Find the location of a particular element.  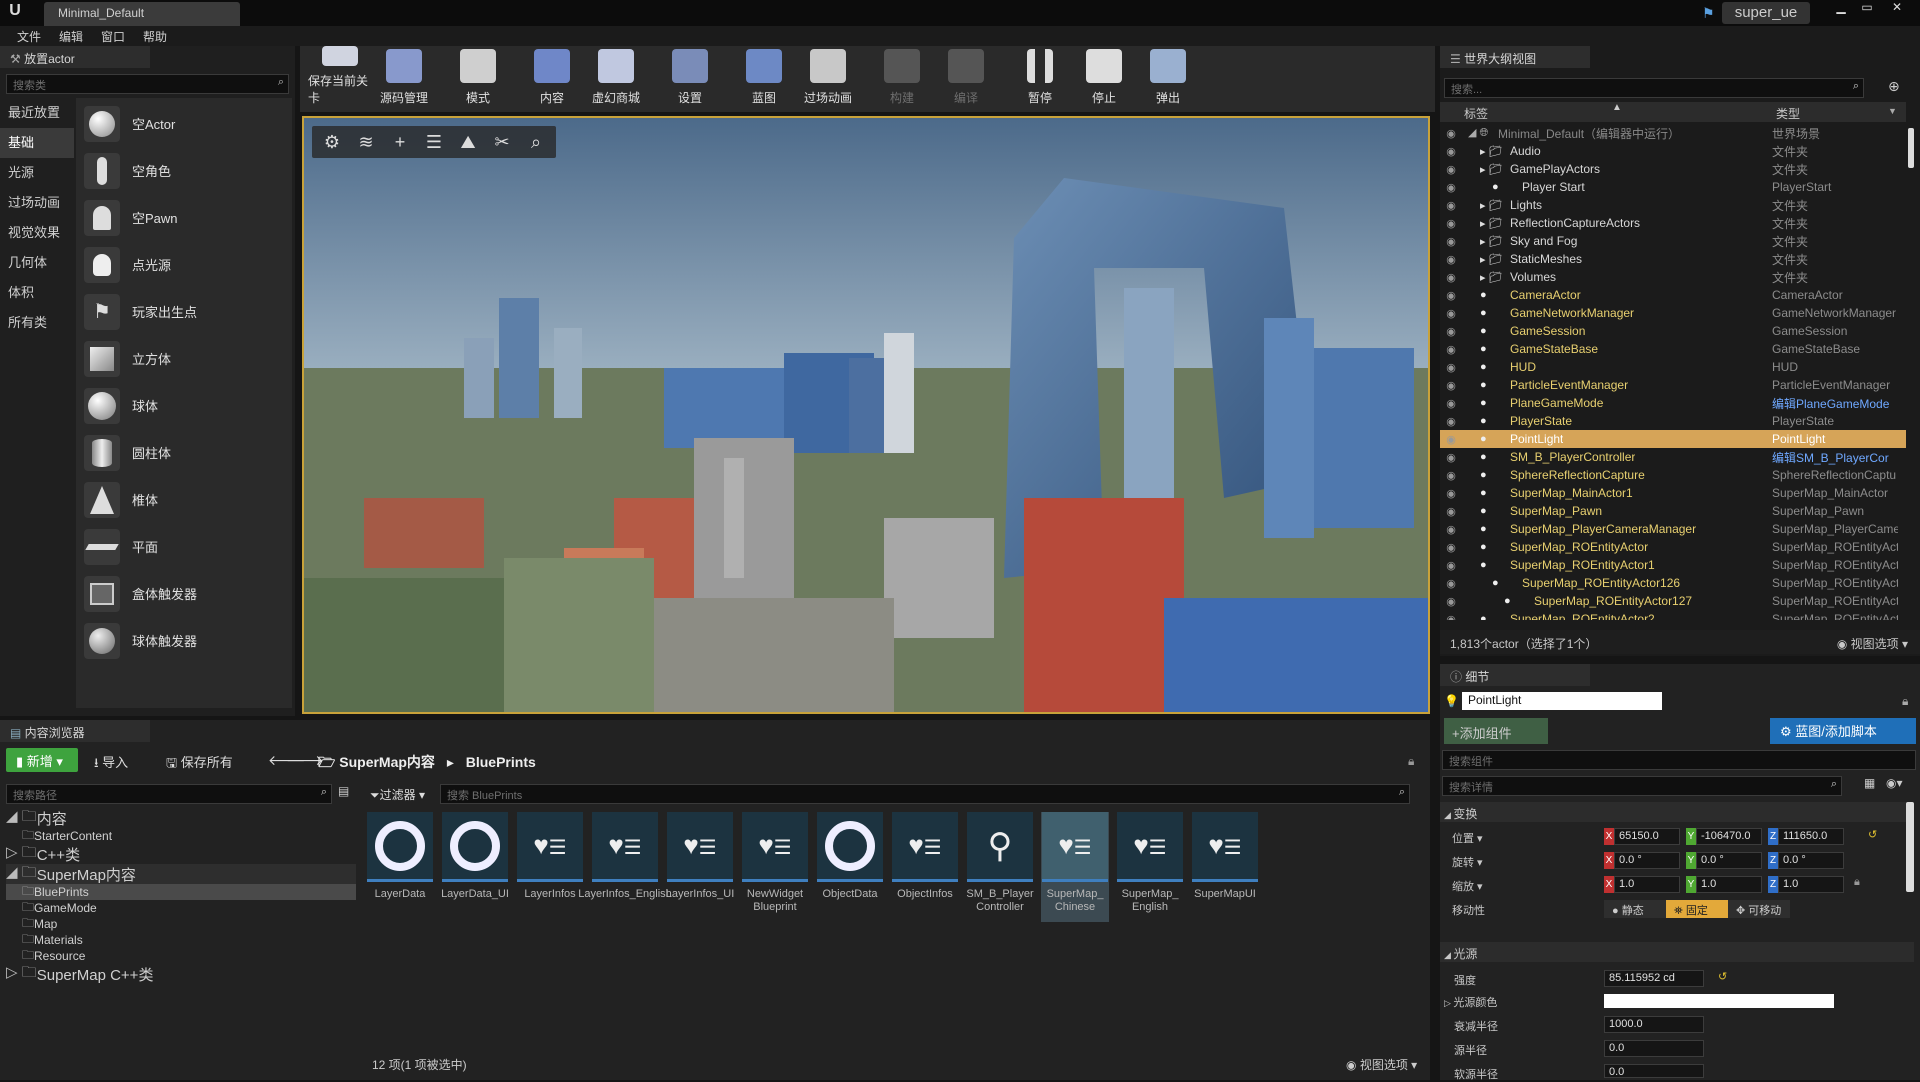

place-item-box-trigger: 盒体触发器 is located at coordinates (184, 593).